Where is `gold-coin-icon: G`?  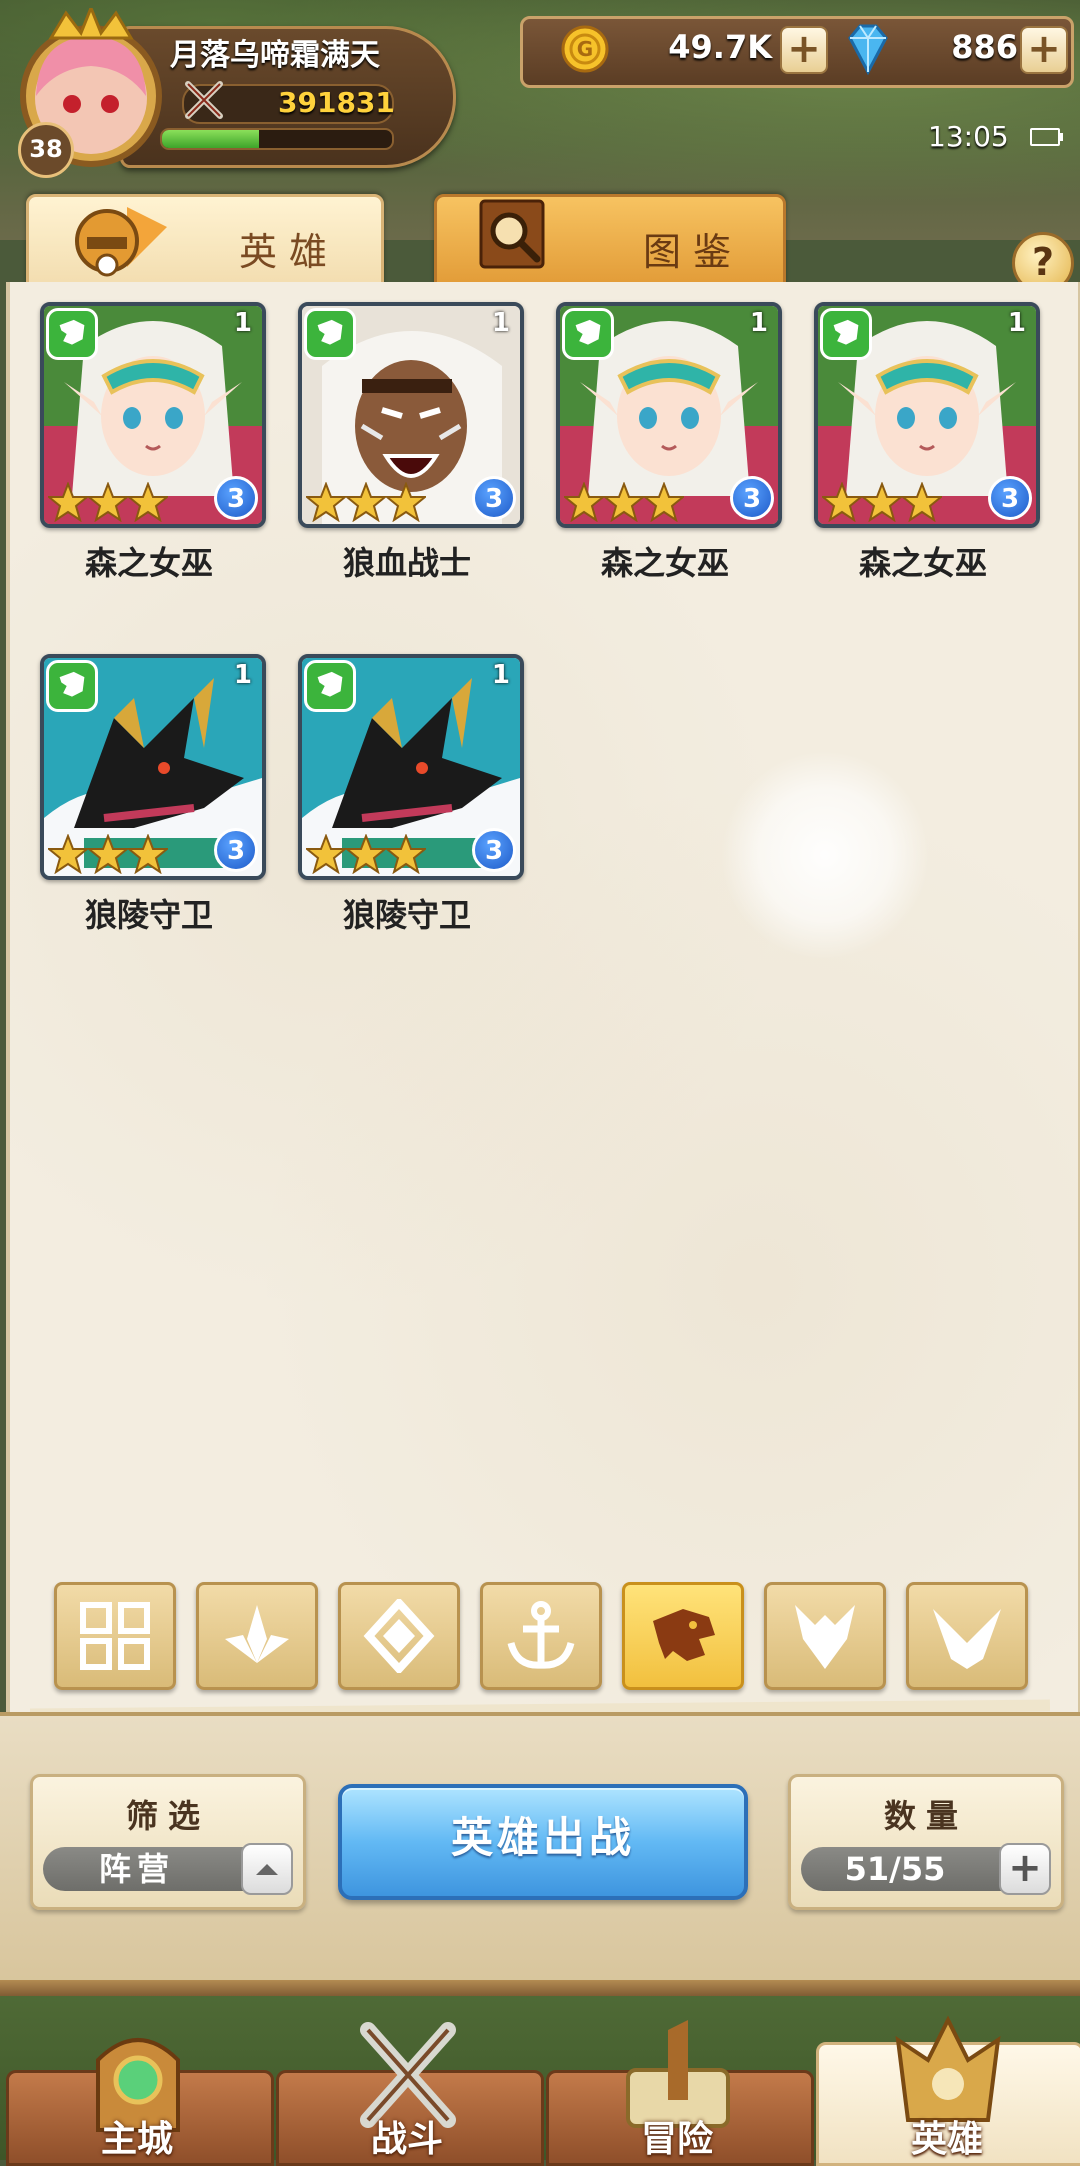
gold-coin-icon: G is located at coordinates (585, 49).